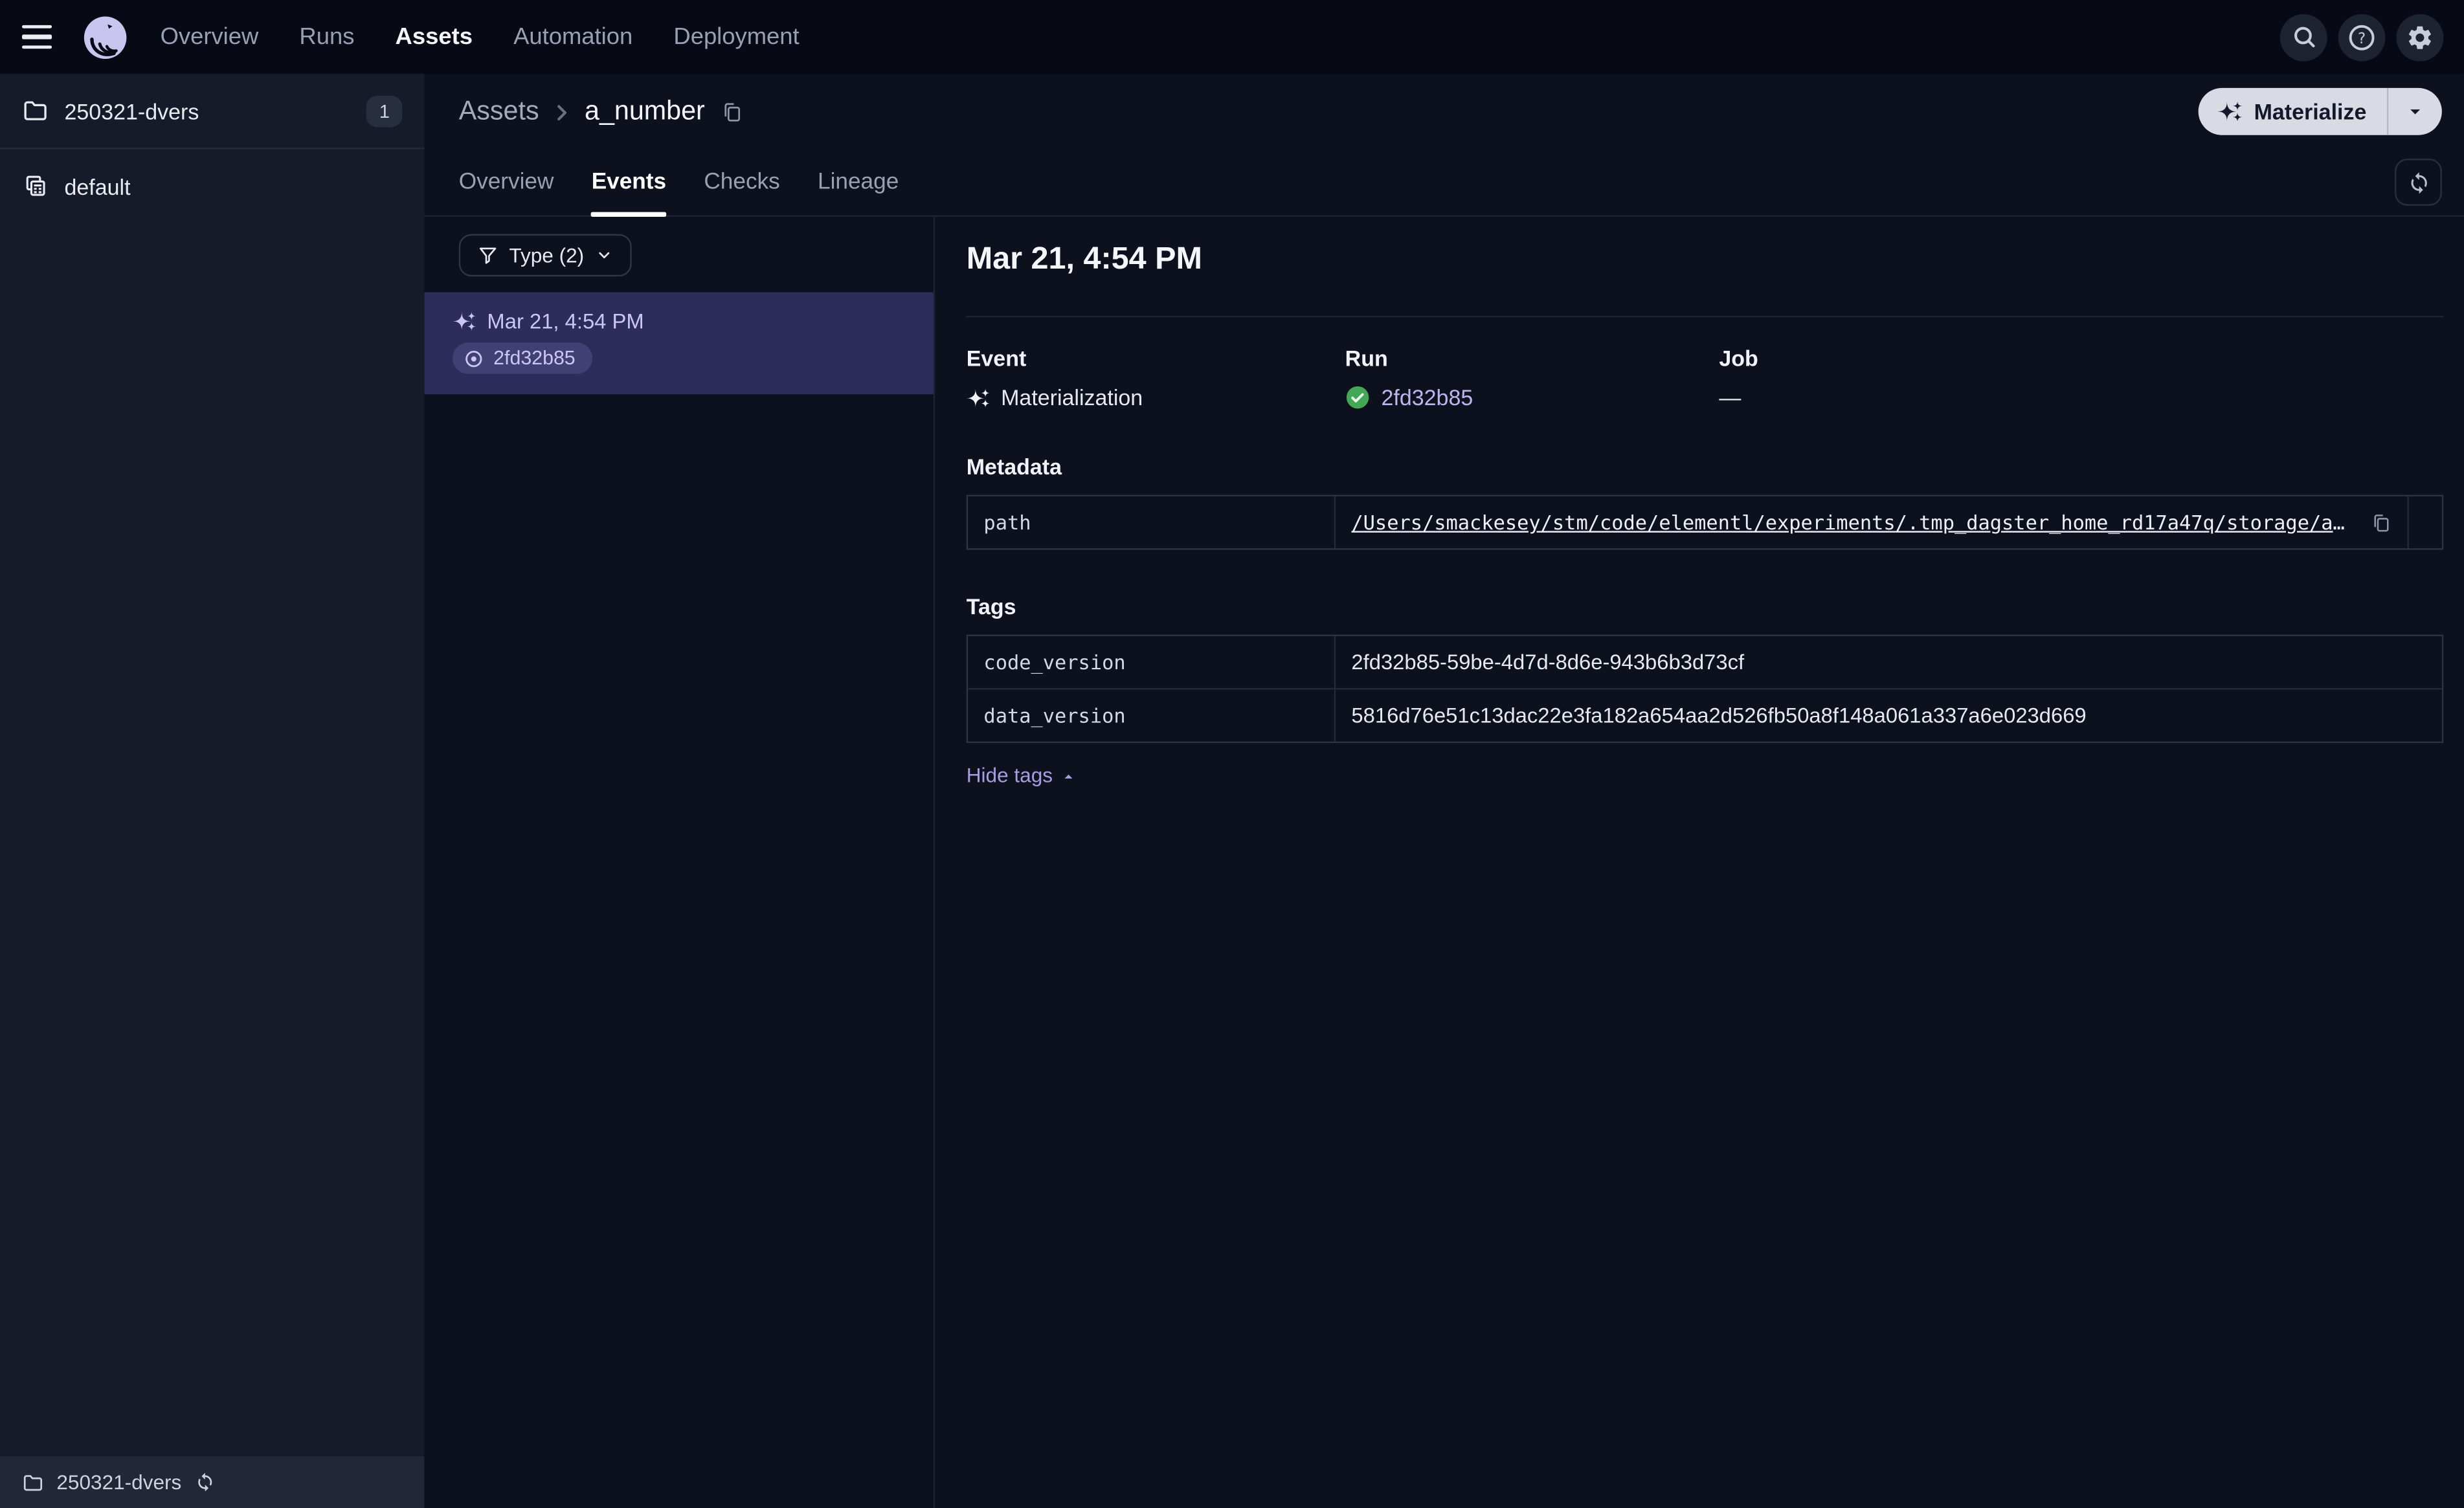 The height and width of the screenshot is (1508, 2464). What do you see at coordinates (573, 37) in the screenshot?
I see `nav-automation: Automation` at bounding box center [573, 37].